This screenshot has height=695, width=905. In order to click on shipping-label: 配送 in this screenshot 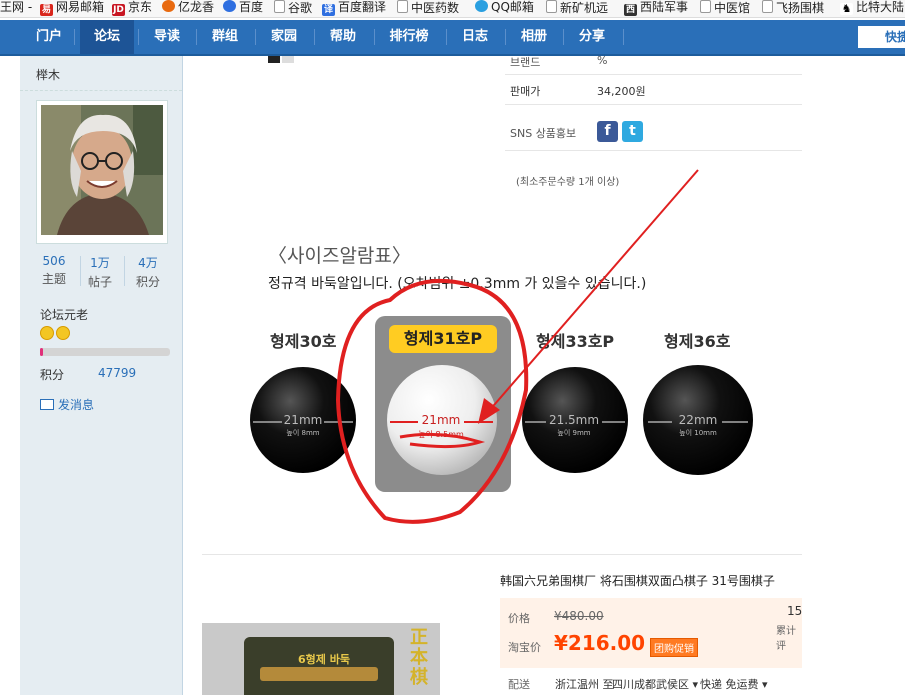, I will do `click(519, 684)`.